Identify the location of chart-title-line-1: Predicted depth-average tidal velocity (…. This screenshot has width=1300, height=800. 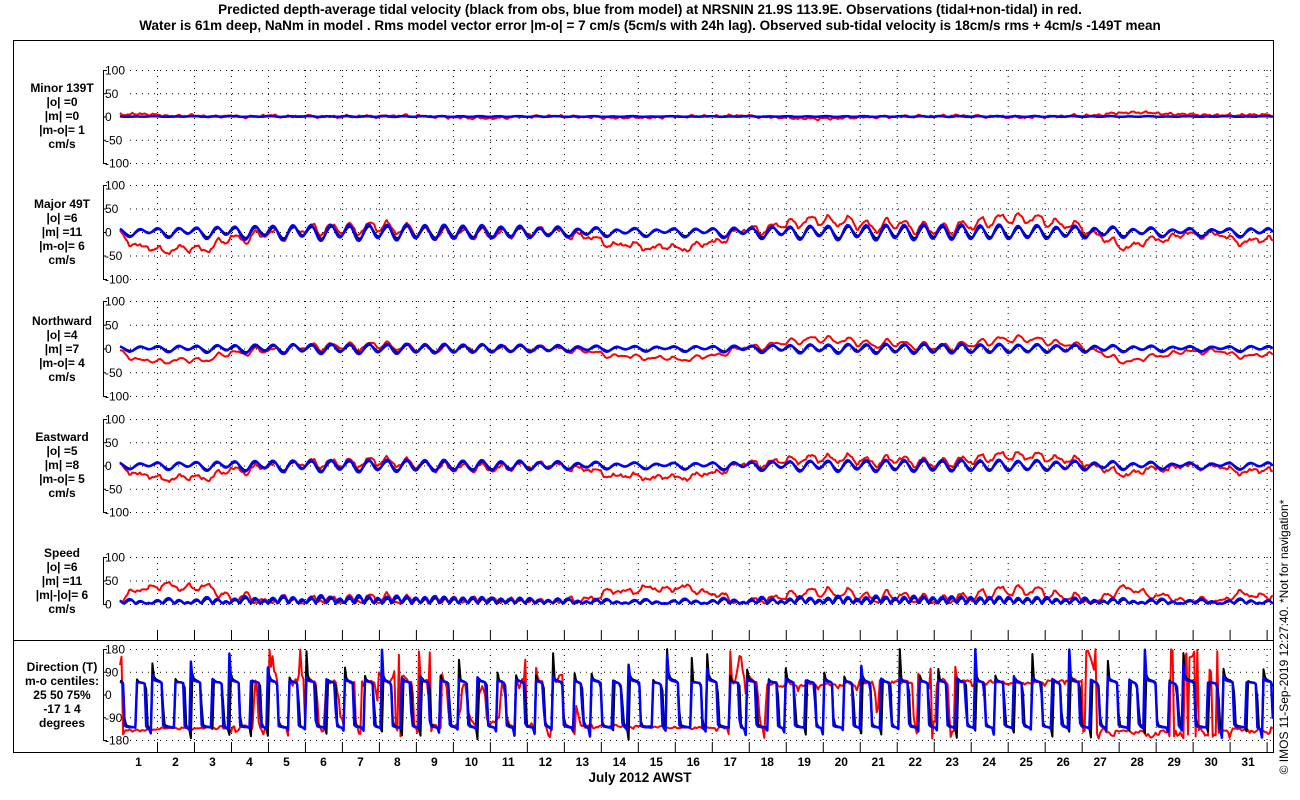
(650, 9).